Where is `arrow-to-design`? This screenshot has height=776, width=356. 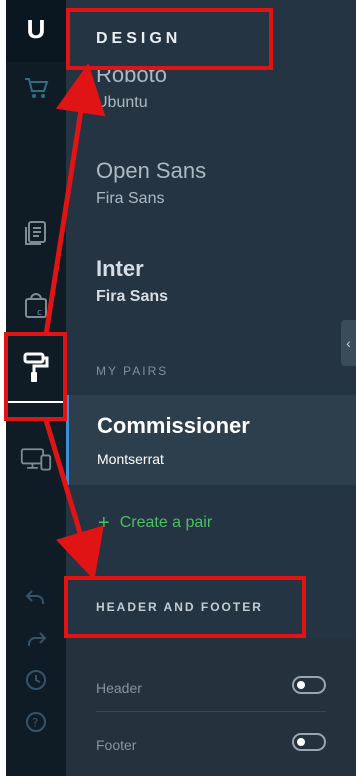 arrow-to-design is located at coordinates (74, 199).